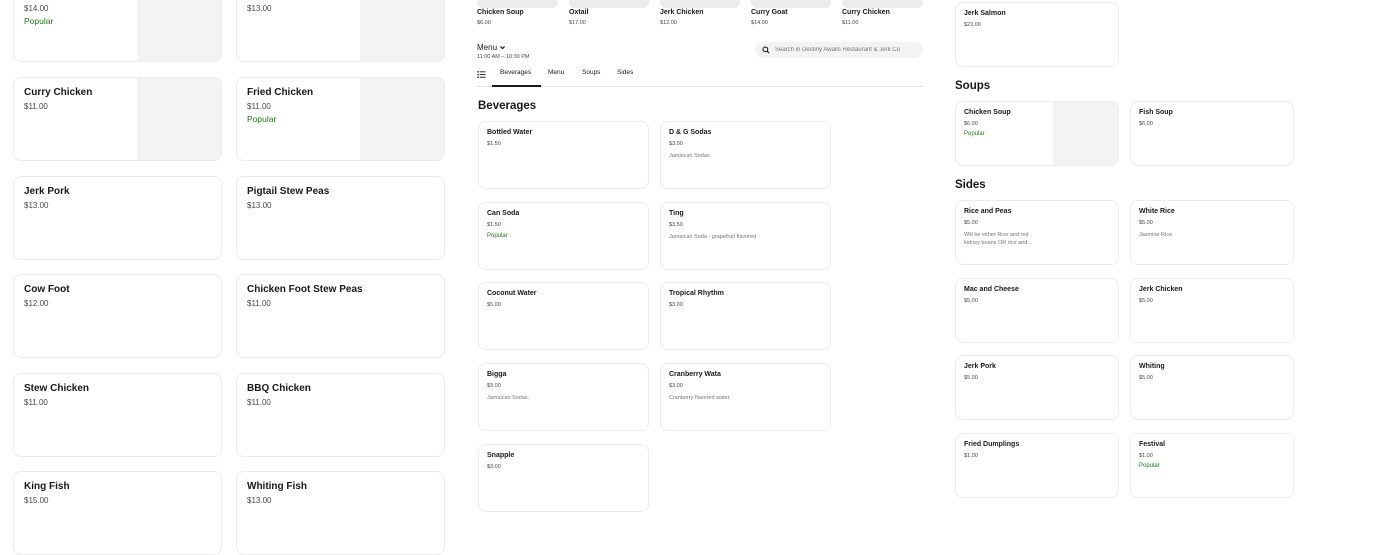 Image resolution: width=1400 pixels, height=555 pixels. What do you see at coordinates (1212, 232) in the screenshot?
I see `side-card: White Rice $5.00 Jasmine Rice` at bounding box center [1212, 232].